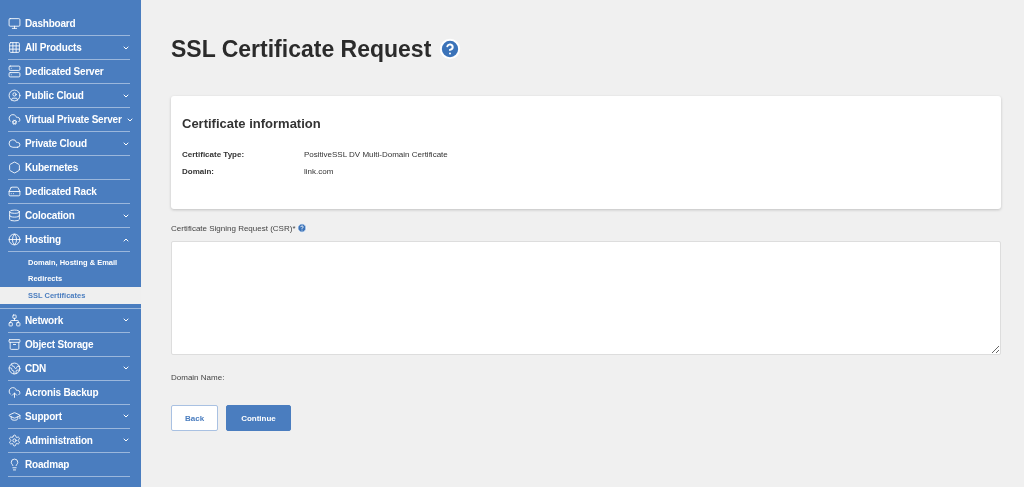 This screenshot has width=1024, height=487. I want to click on lightbulb-icon, so click(14, 464).